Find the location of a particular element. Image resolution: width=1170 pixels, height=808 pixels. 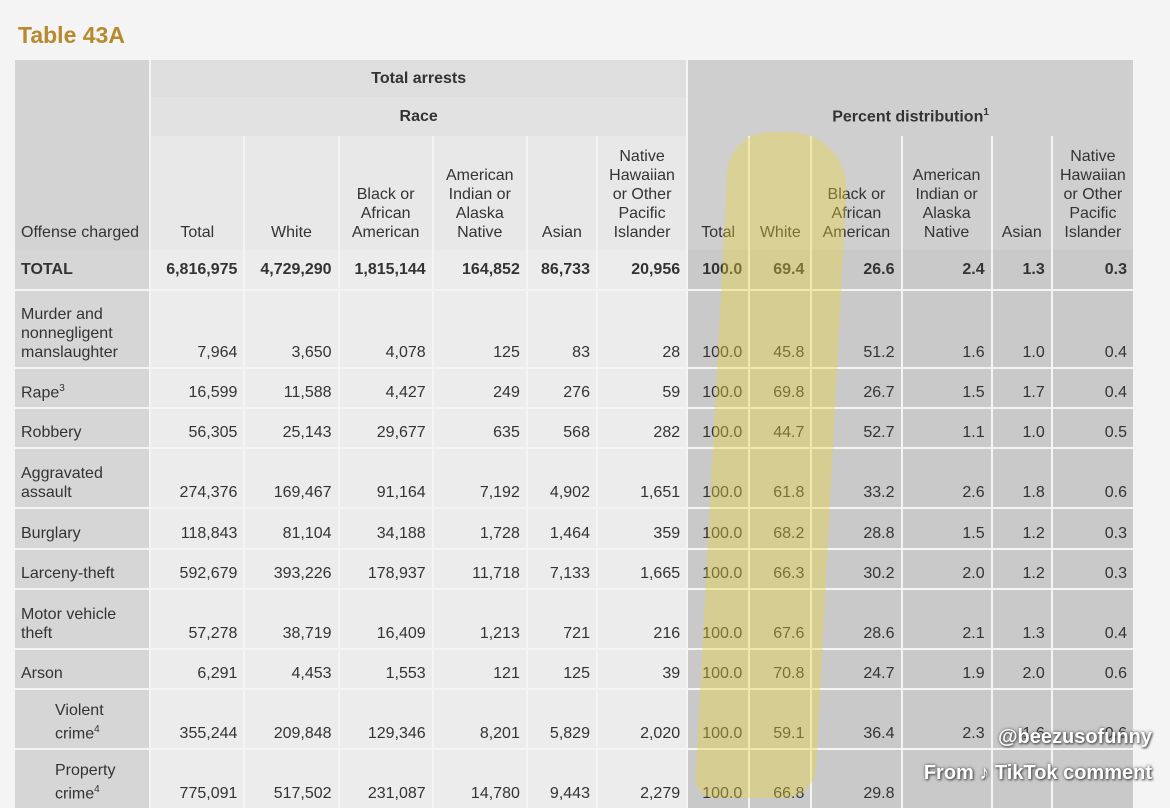

count-cell: 7,964 is located at coordinates (197, 329).